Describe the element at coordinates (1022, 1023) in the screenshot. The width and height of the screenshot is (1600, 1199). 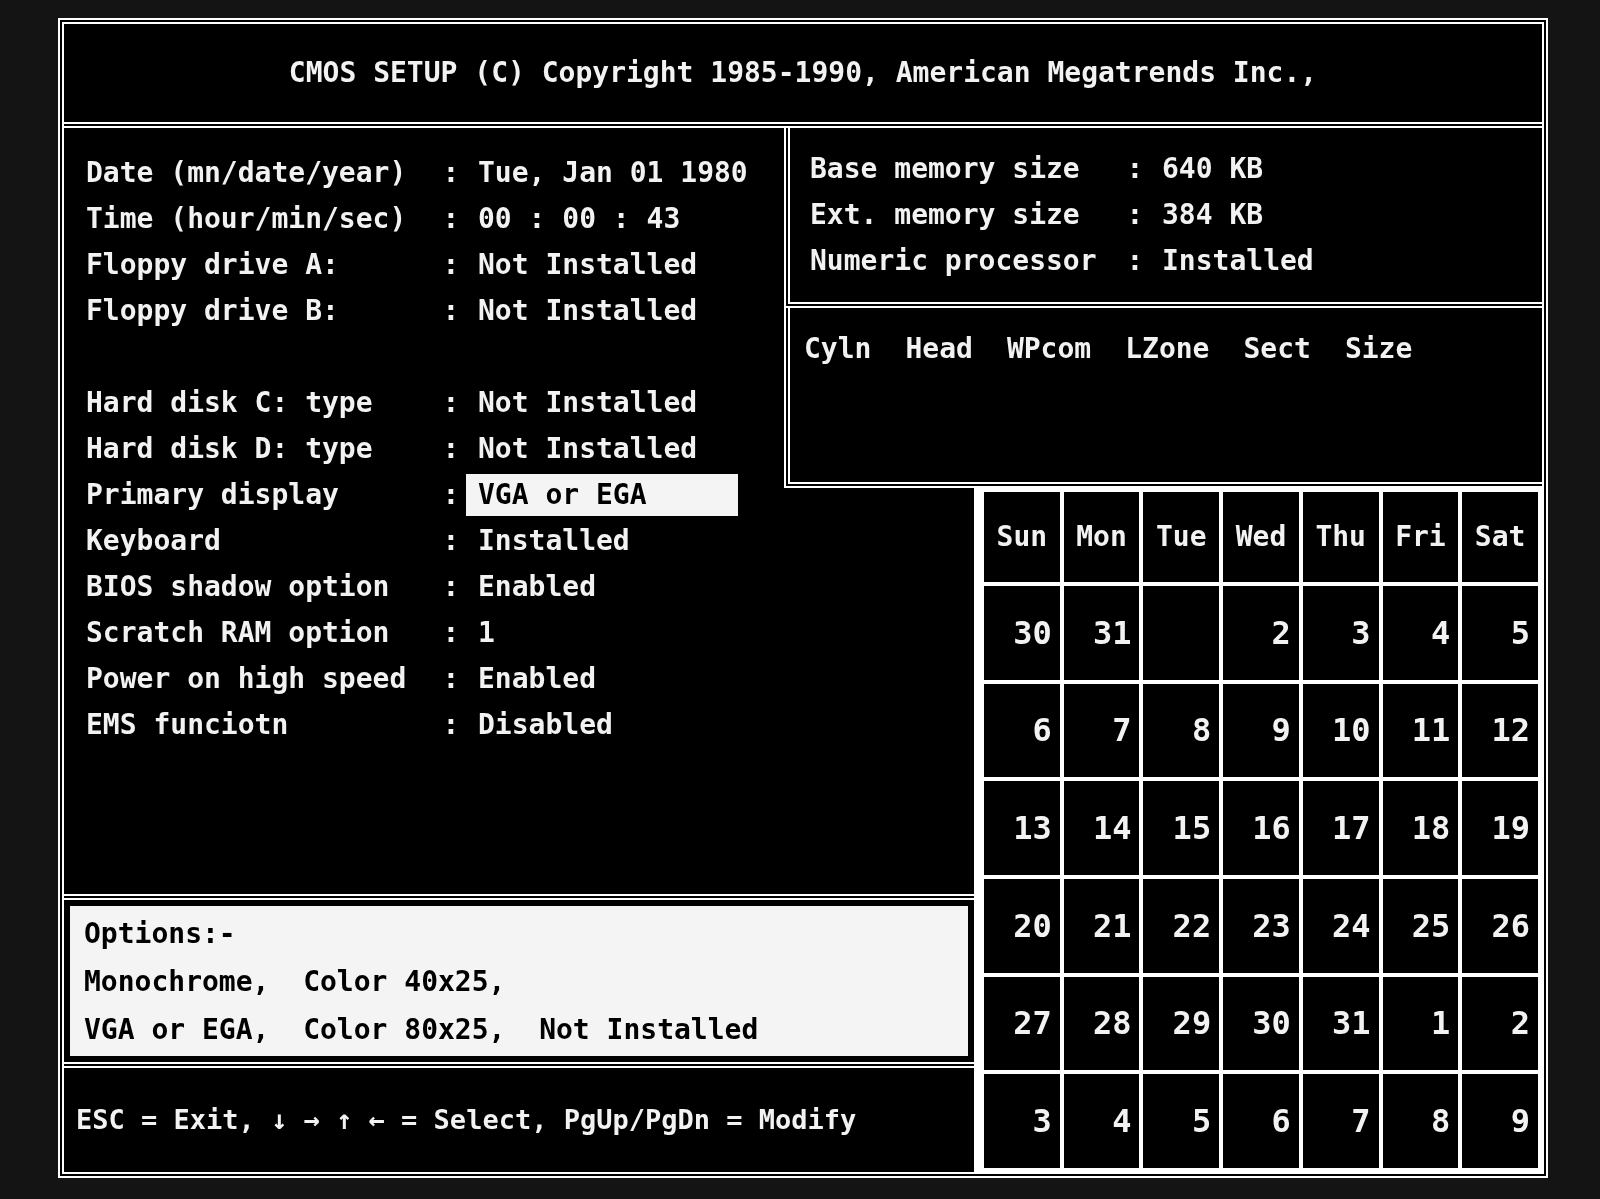
I see `calendar-day: 27` at that location.